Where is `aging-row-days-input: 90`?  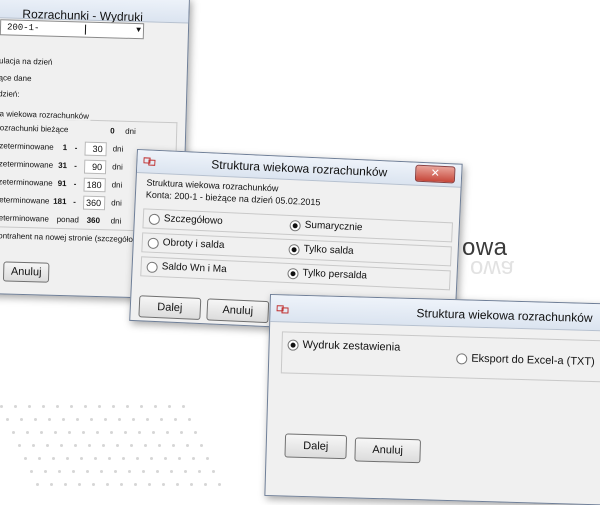
aging-row-days-input: 90 is located at coordinates (95, 167).